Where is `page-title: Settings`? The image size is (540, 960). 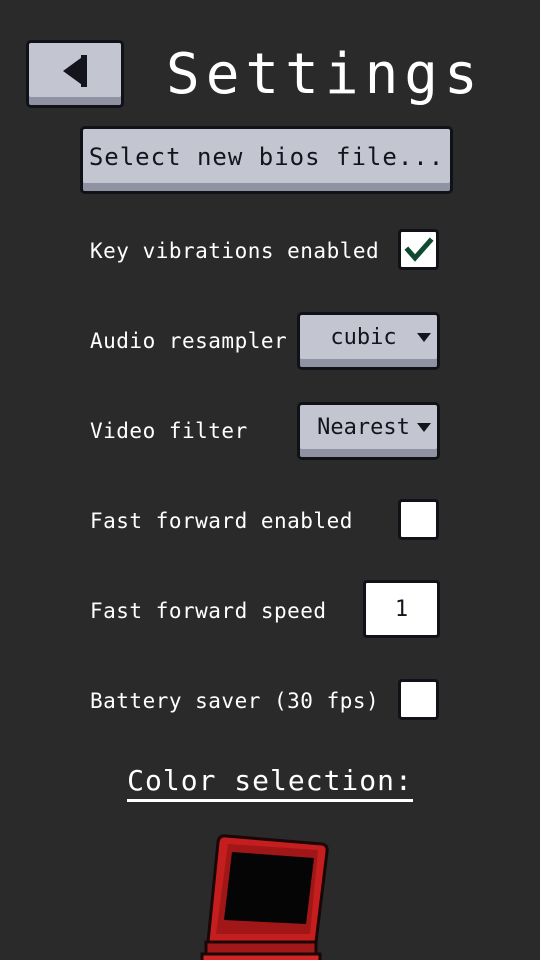 page-title: Settings is located at coordinates (325, 74).